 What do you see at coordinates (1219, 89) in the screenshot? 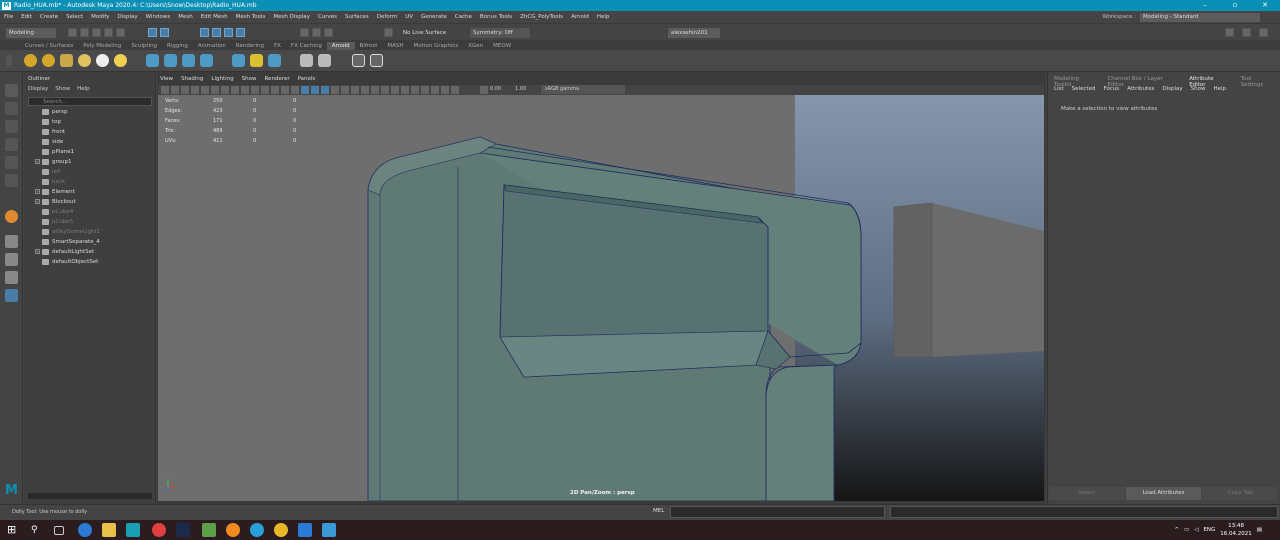
I see `attr-menu-help: Help` at bounding box center [1219, 89].